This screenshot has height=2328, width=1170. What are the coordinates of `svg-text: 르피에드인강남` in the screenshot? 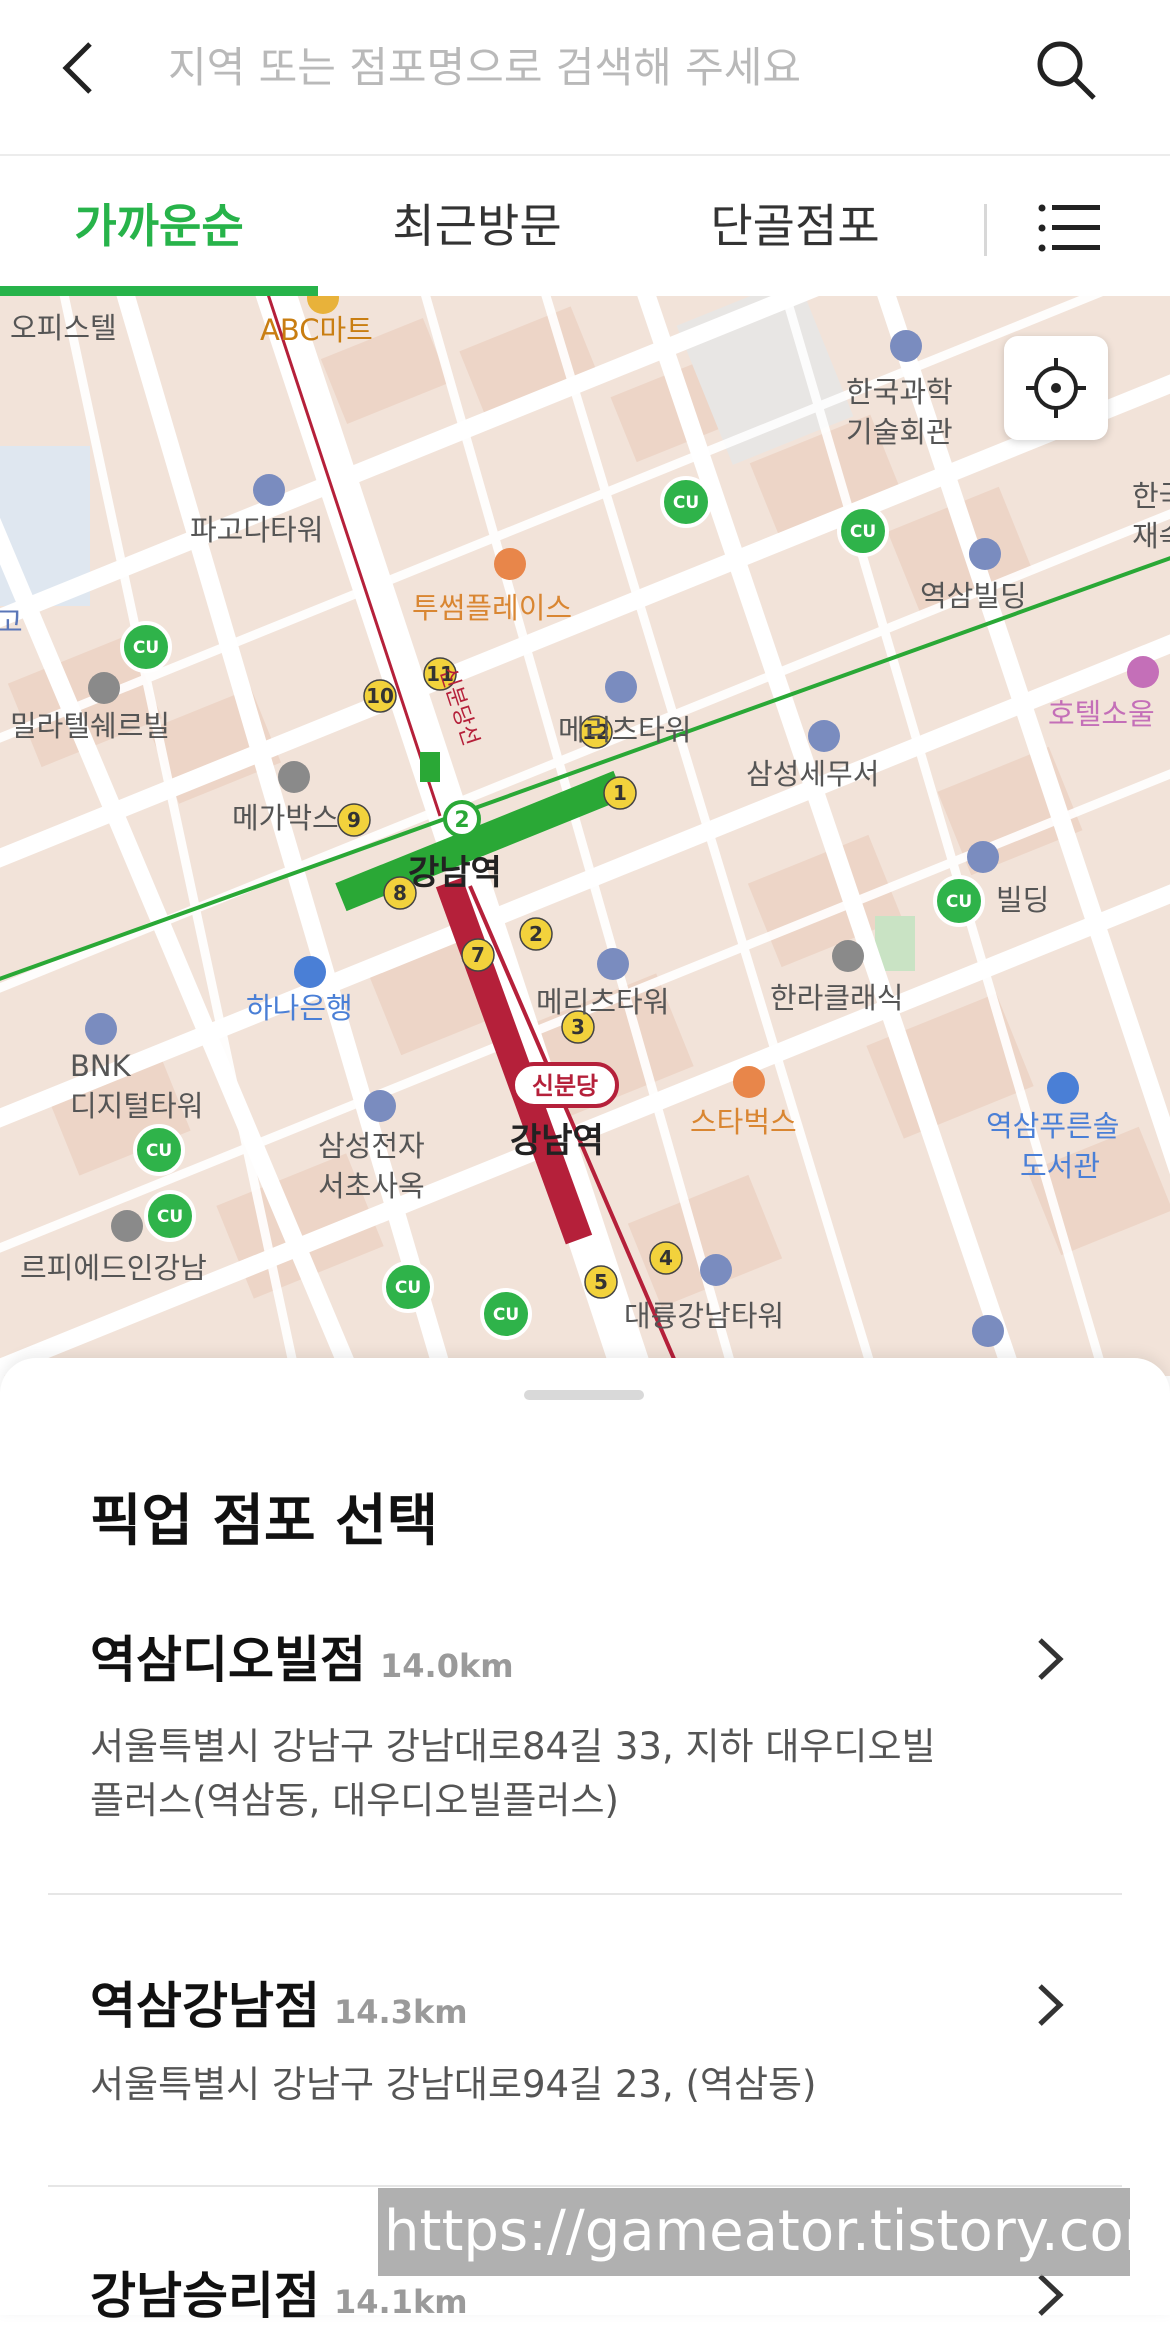 It's located at (113, 1268).